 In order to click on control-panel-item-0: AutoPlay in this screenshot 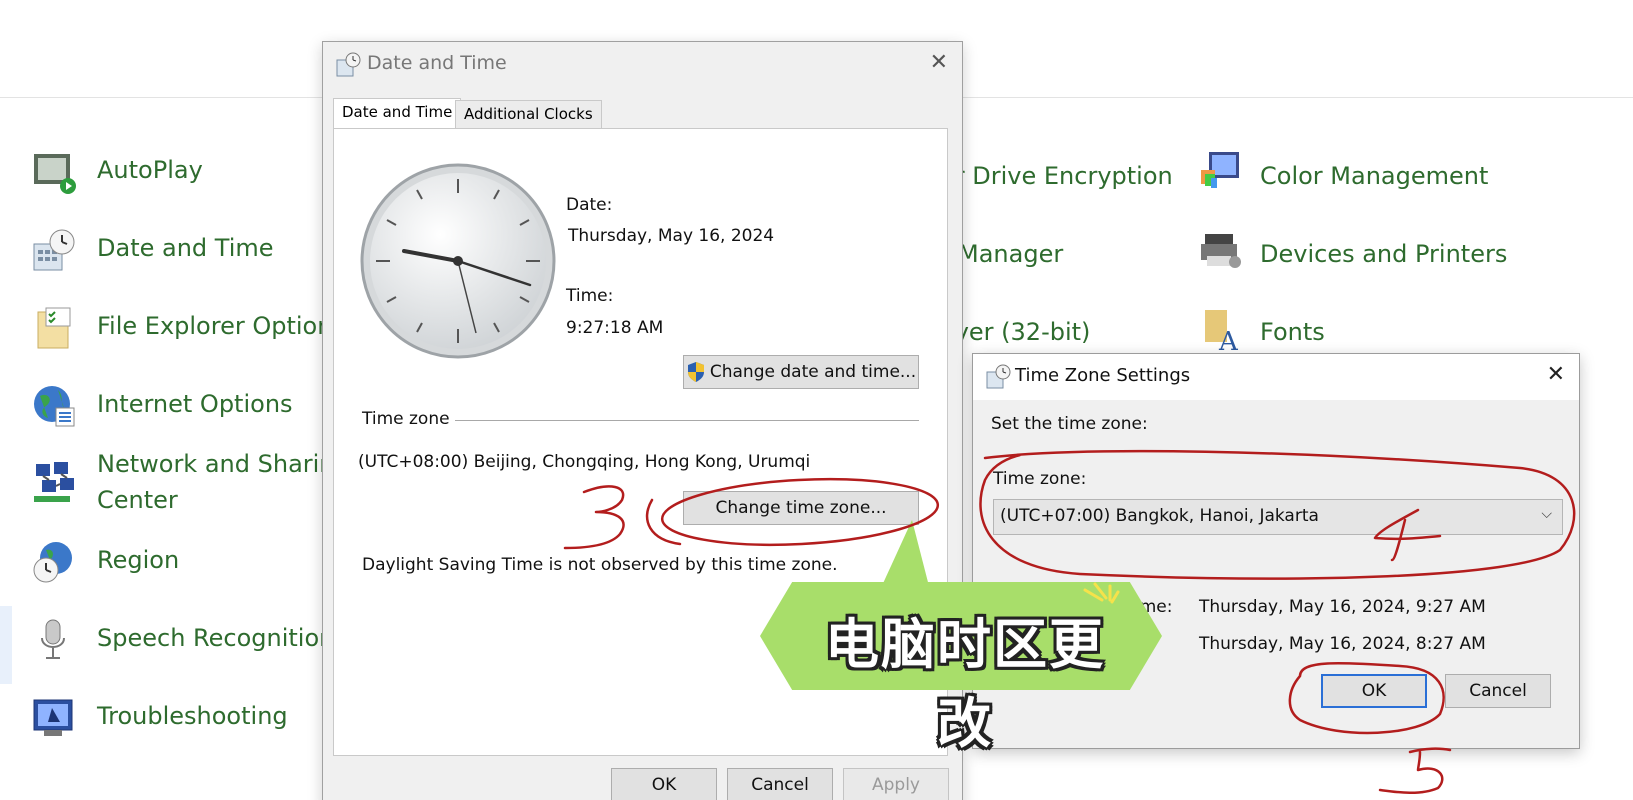, I will do `click(175, 176)`.